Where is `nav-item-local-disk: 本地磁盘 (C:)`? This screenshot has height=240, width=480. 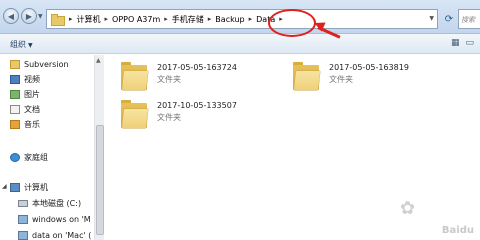
nav-item-local-disk: 本地磁盘 (C:) is located at coordinates (49, 203).